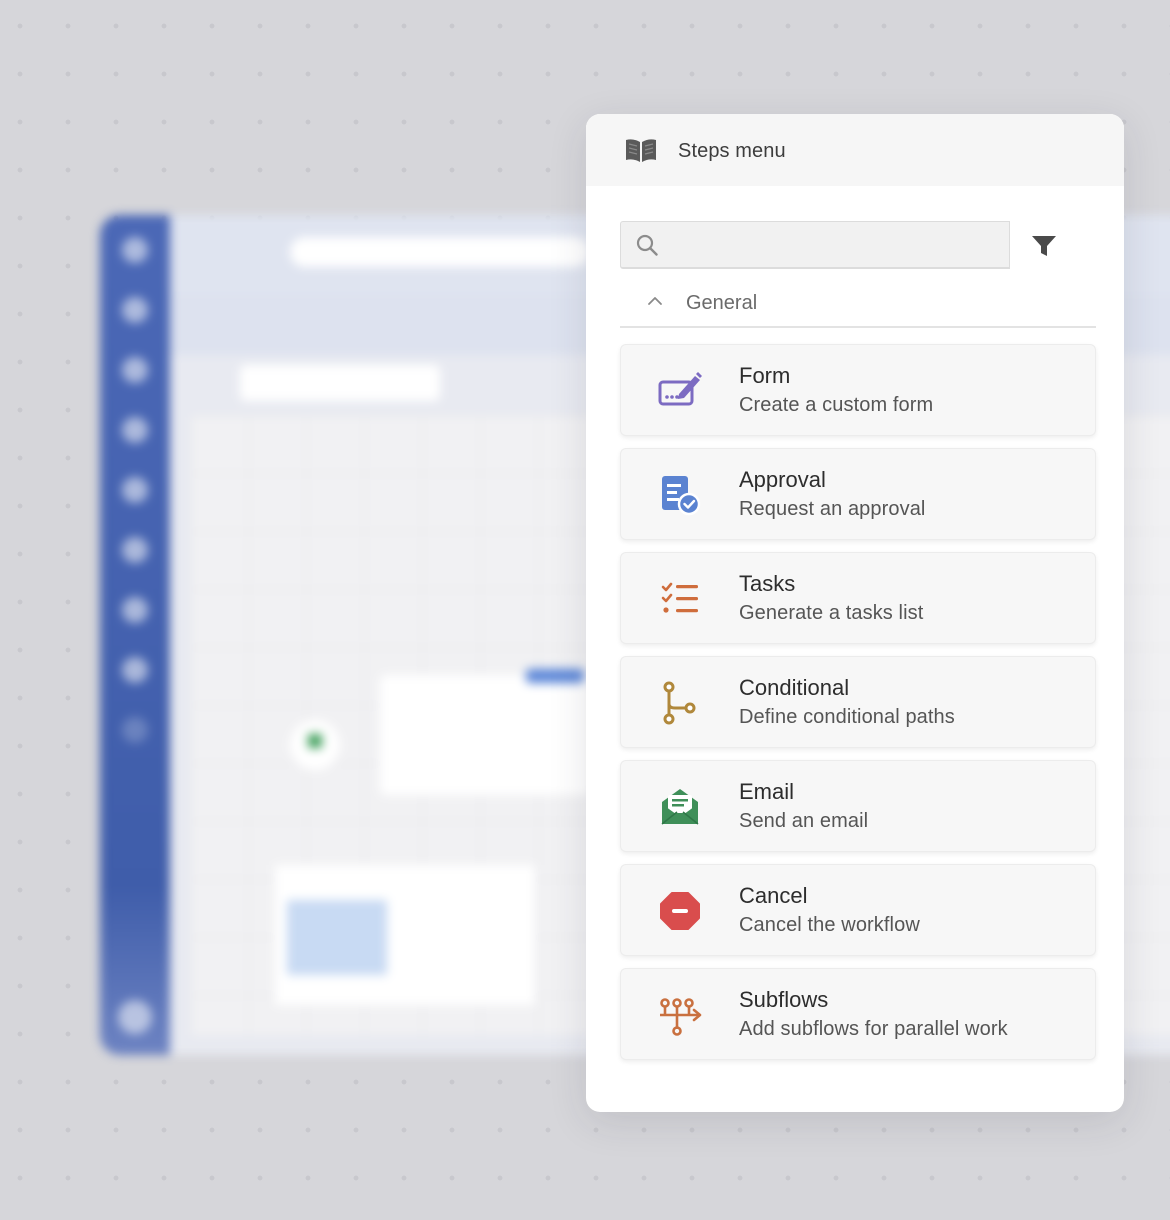  I want to click on panel-title: Steps menu, so click(732, 151).